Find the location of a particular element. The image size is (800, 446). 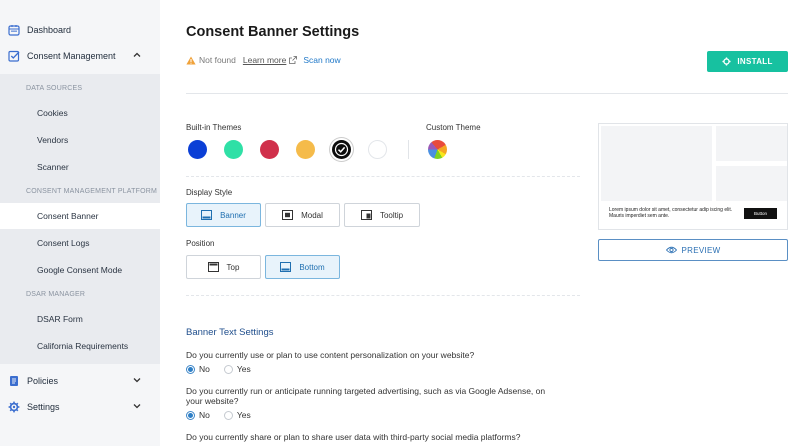

sidebar-item-california: California Requirements is located at coordinates (80, 346).